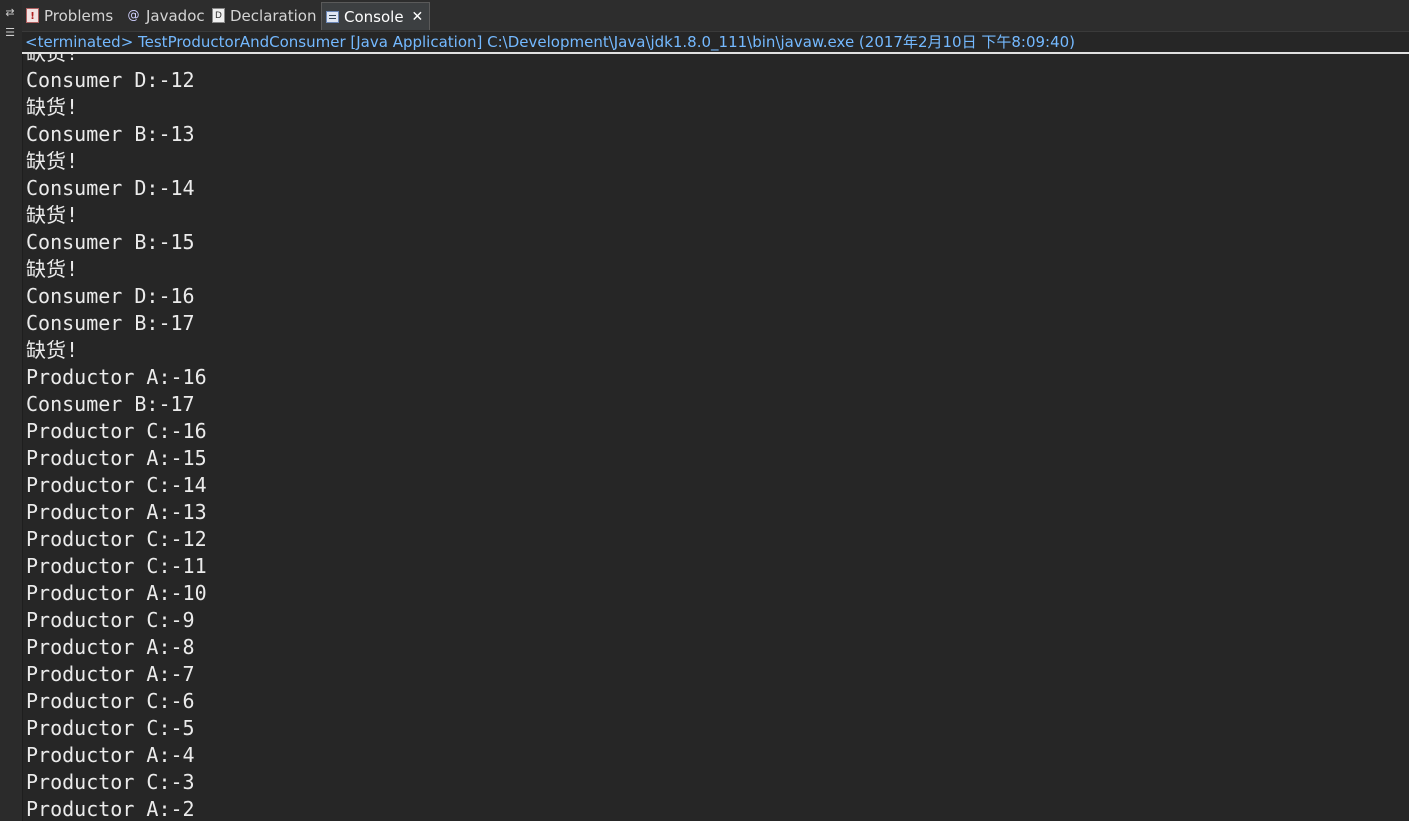 The height and width of the screenshot is (821, 1409). Describe the element at coordinates (116, 485) in the screenshot. I see `console-line: Productor C:-14` at that location.